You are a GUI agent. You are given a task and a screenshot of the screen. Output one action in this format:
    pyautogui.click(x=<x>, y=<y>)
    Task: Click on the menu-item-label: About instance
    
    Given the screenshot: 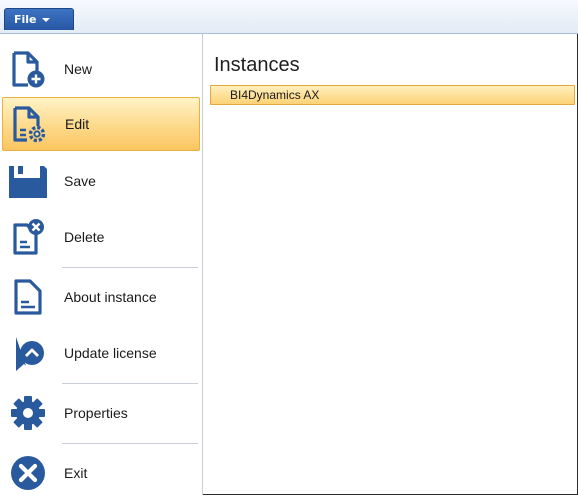 What is the action you would take?
    pyautogui.click(x=110, y=297)
    